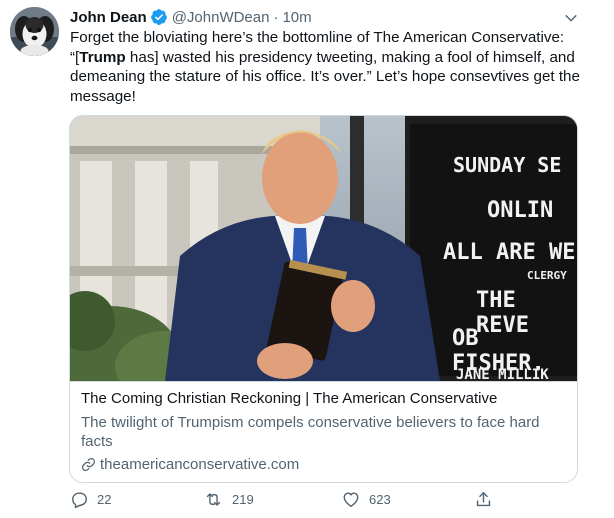  I want to click on card-domain-text: theamericanconservative.com, so click(200, 464).